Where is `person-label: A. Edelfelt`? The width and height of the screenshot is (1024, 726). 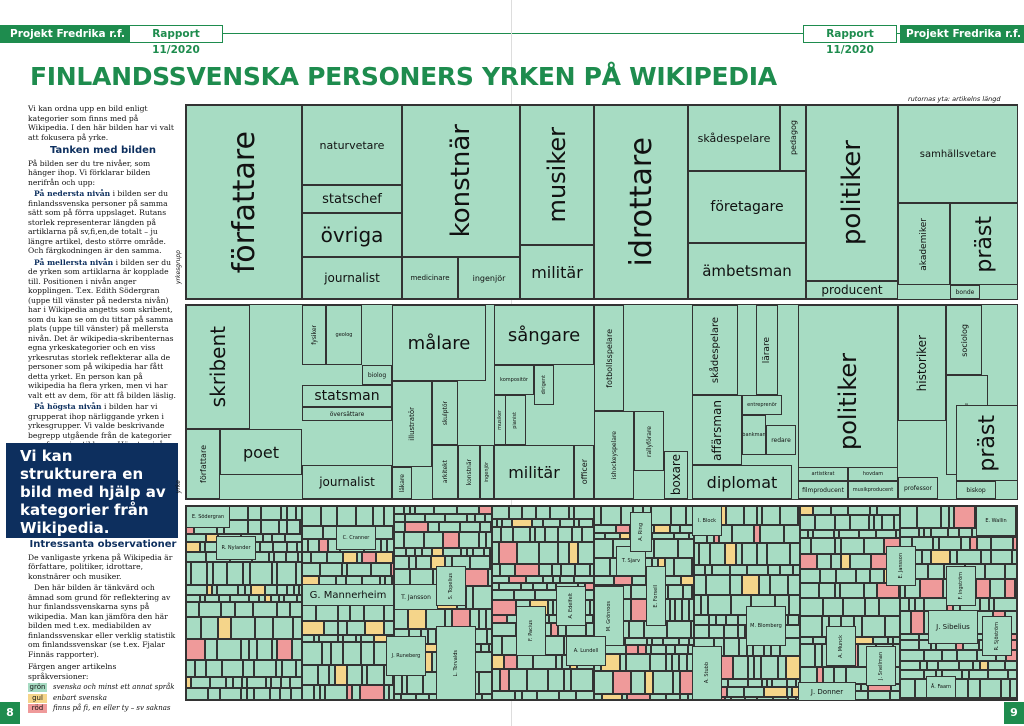
person-label: A. Edelfelt is located at coordinates (571, 606).